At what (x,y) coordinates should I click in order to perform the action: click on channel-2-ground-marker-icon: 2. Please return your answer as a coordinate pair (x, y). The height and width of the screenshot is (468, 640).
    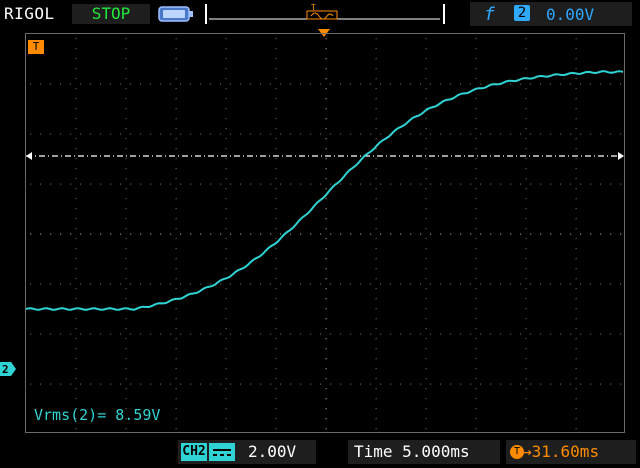
    Looking at the image, I should click on (8, 369).